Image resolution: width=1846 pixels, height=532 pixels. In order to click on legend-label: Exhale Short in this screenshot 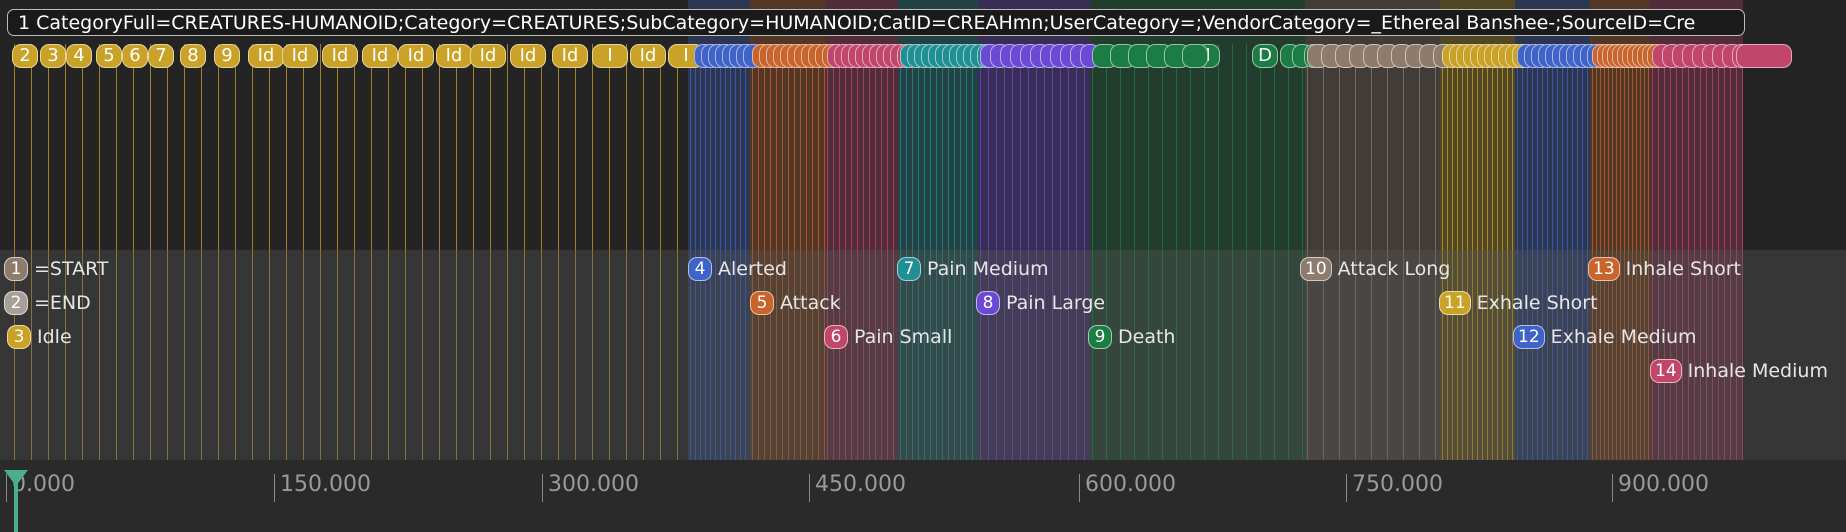, I will do `click(1537, 303)`.